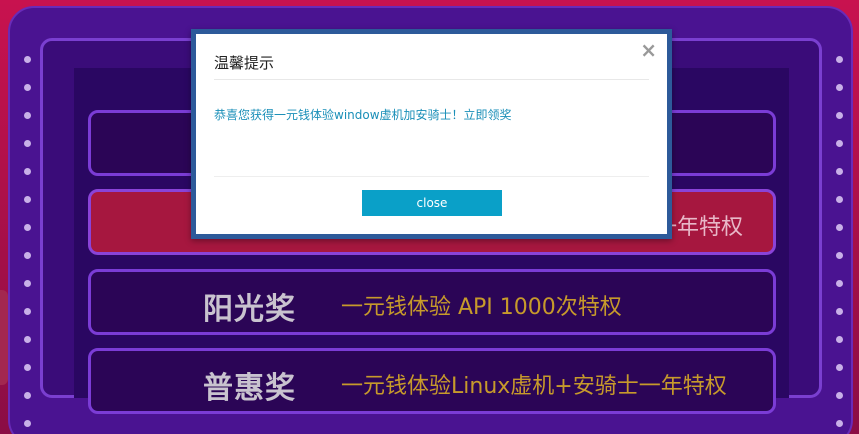  I want to click on dialog-message: 恭喜您获得一元钱体验window虚机加安骑士！立即领奖, so click(363, 115).